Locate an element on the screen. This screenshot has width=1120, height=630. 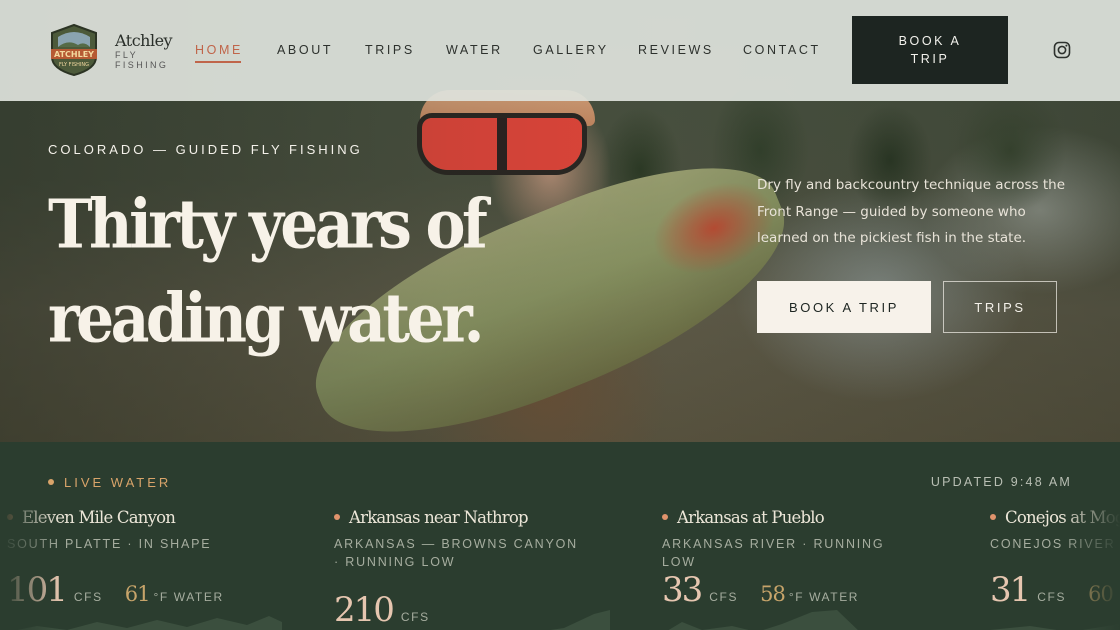
hero-headline: Thirty years of reading water. is located at coordinates (308, 272).